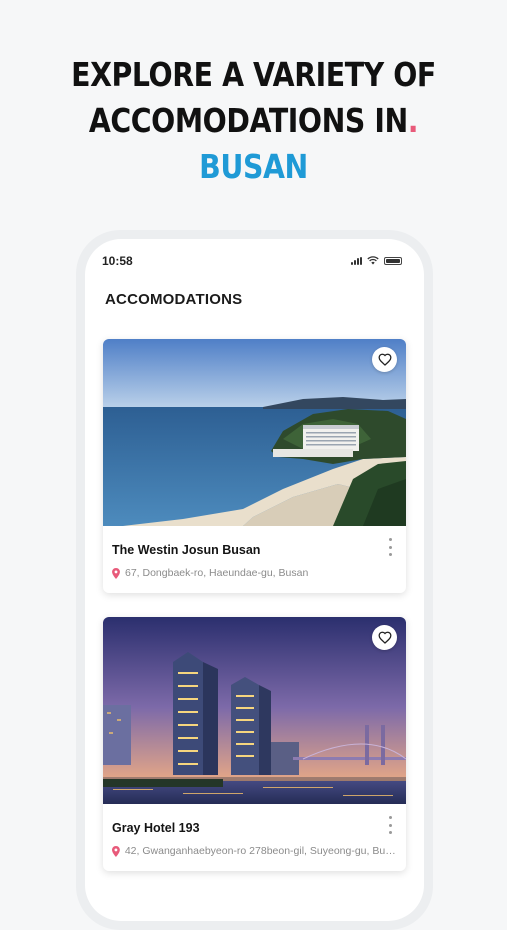  What do you see at coordinates (253, 166) in the screenshot?
I see `headline-city: BUSAN` at bounding box center [253, 166].